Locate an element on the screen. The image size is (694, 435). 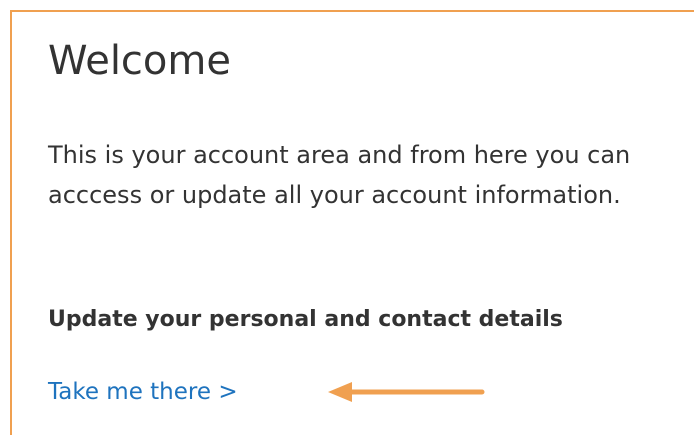
take-me-there-link: Take me there > is located at coordinates (143, 392).